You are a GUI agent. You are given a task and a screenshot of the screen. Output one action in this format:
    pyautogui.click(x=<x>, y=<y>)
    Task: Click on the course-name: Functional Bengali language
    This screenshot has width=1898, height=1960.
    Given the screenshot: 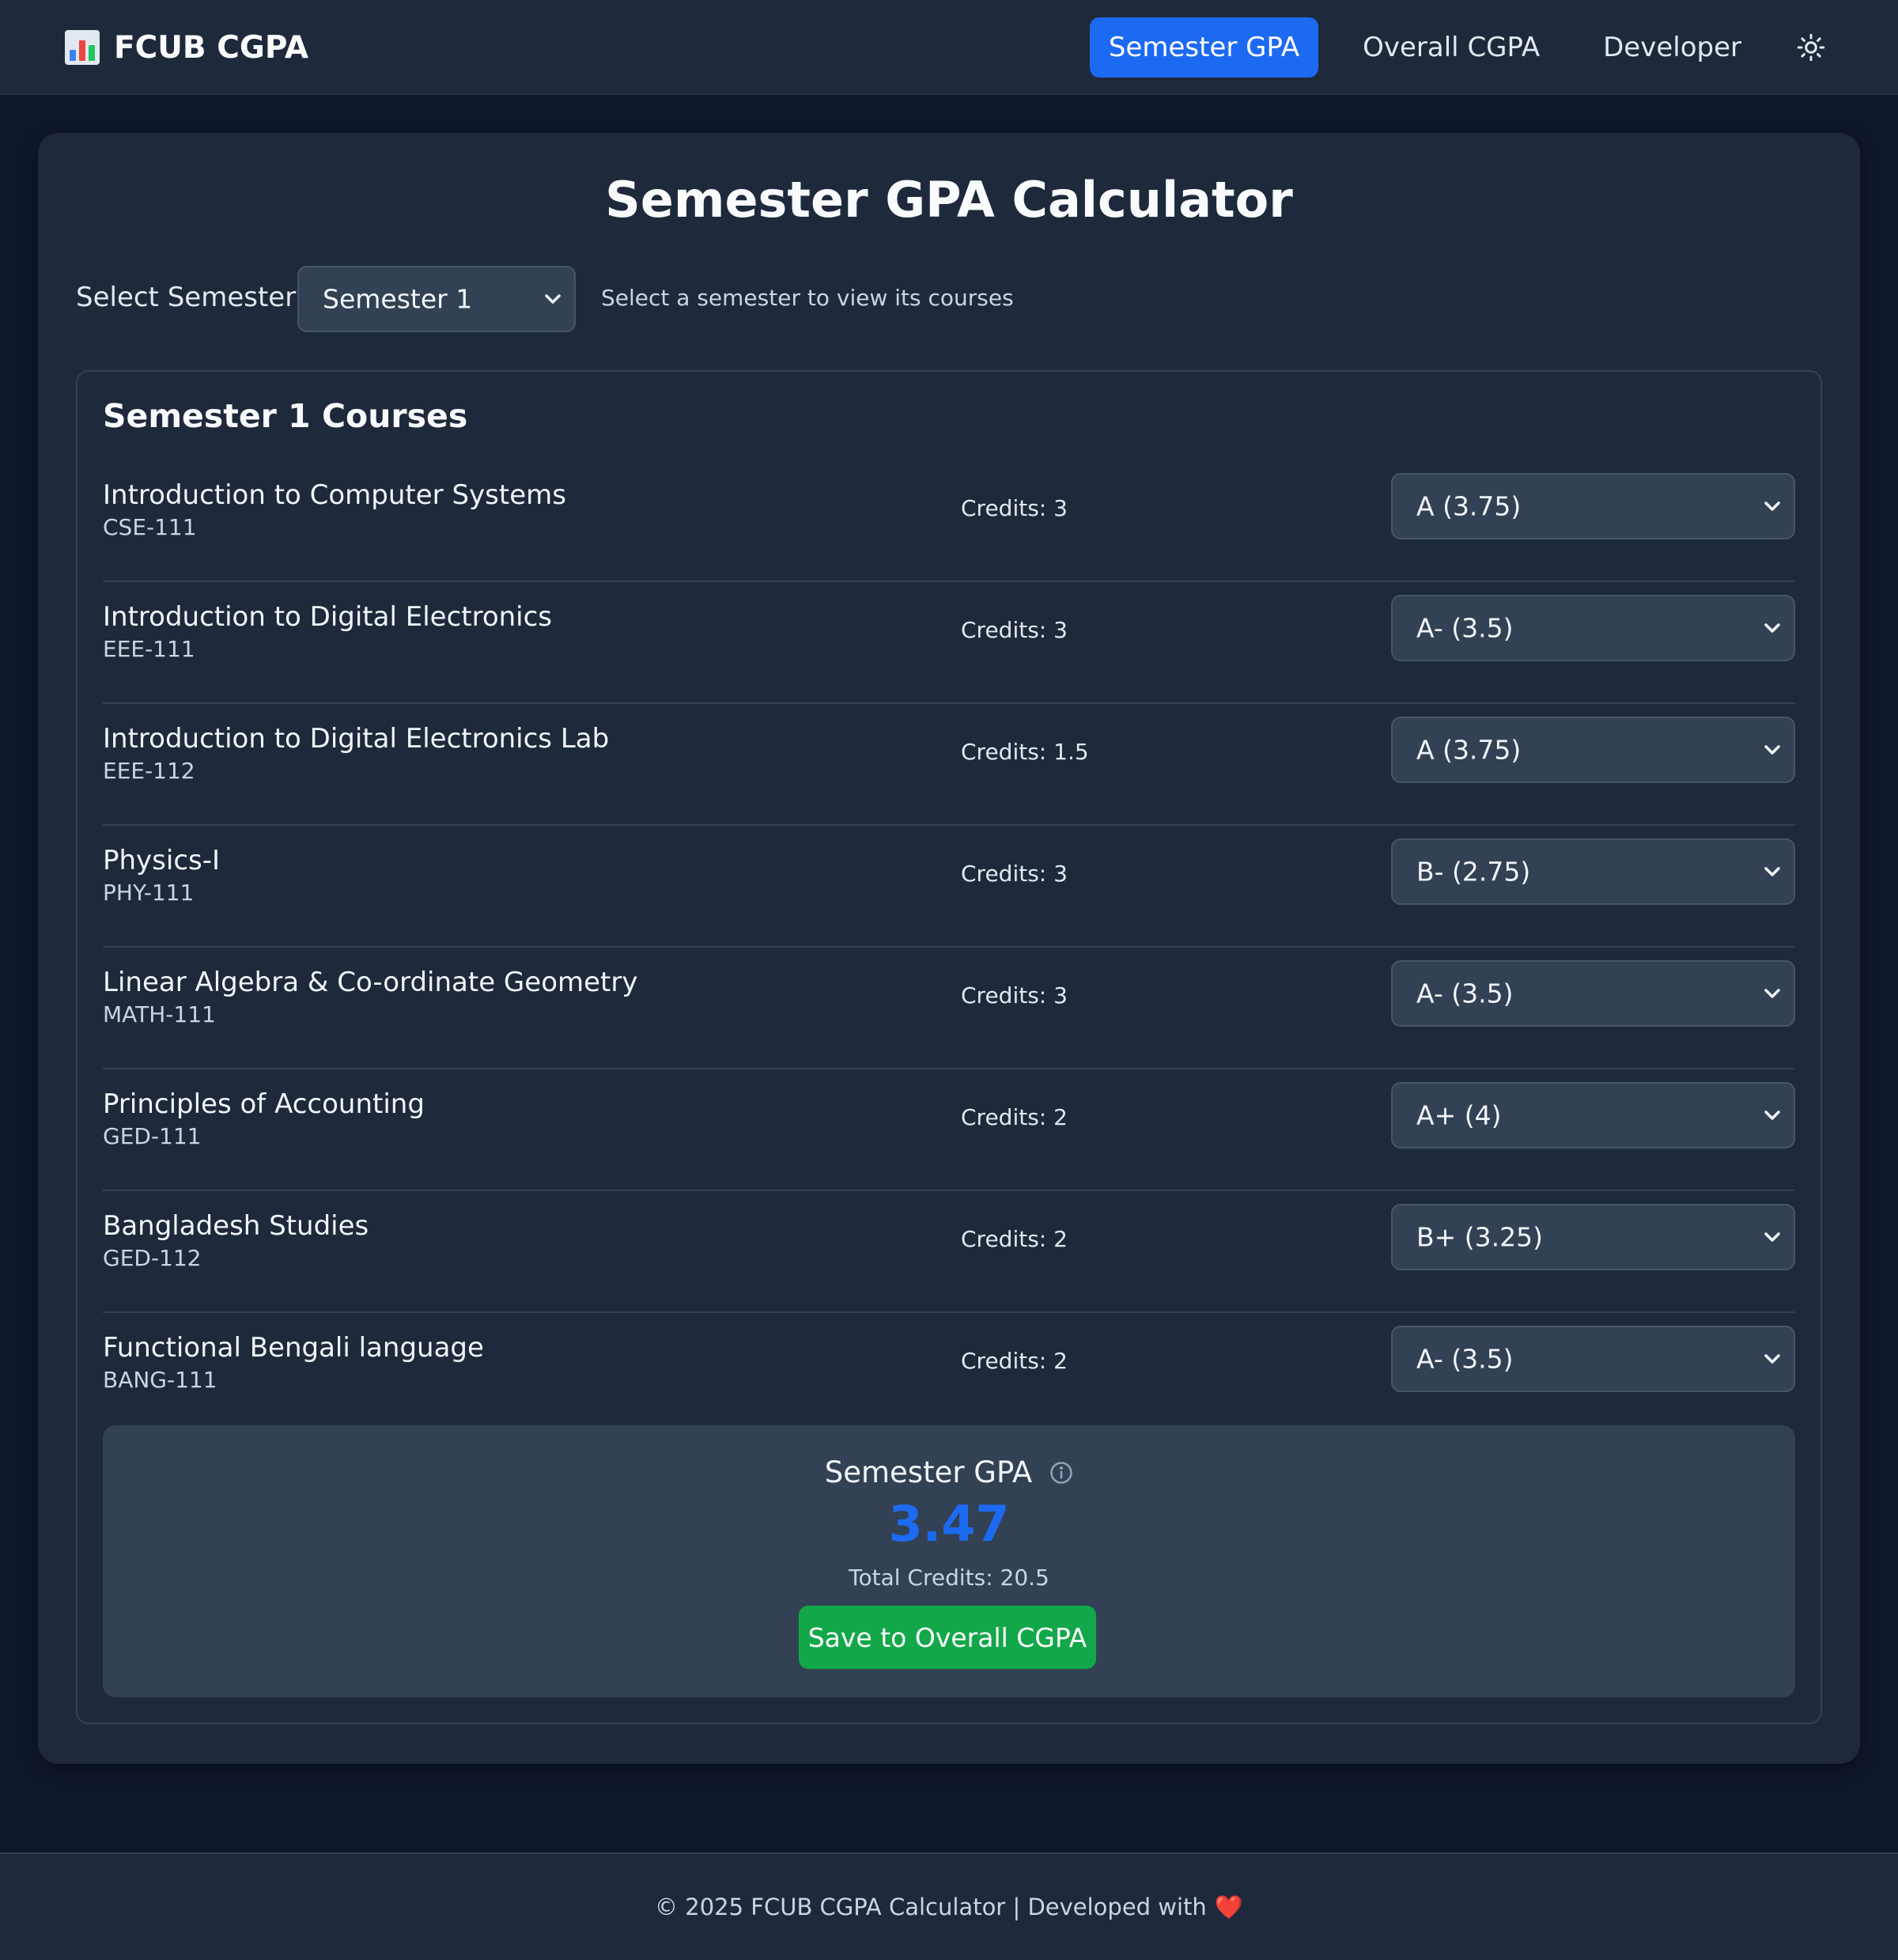 What is the action you would take?
    pyautogui.click(x=294, y=1348)
    